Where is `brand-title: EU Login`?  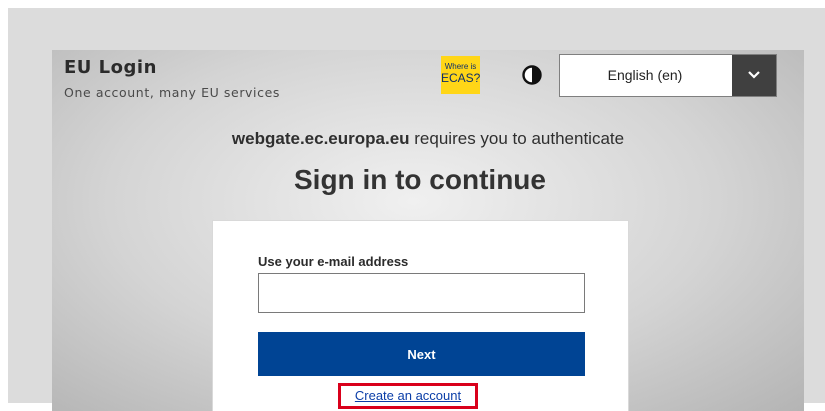 brand-title: EU Login is located at coordinates (110, 67).